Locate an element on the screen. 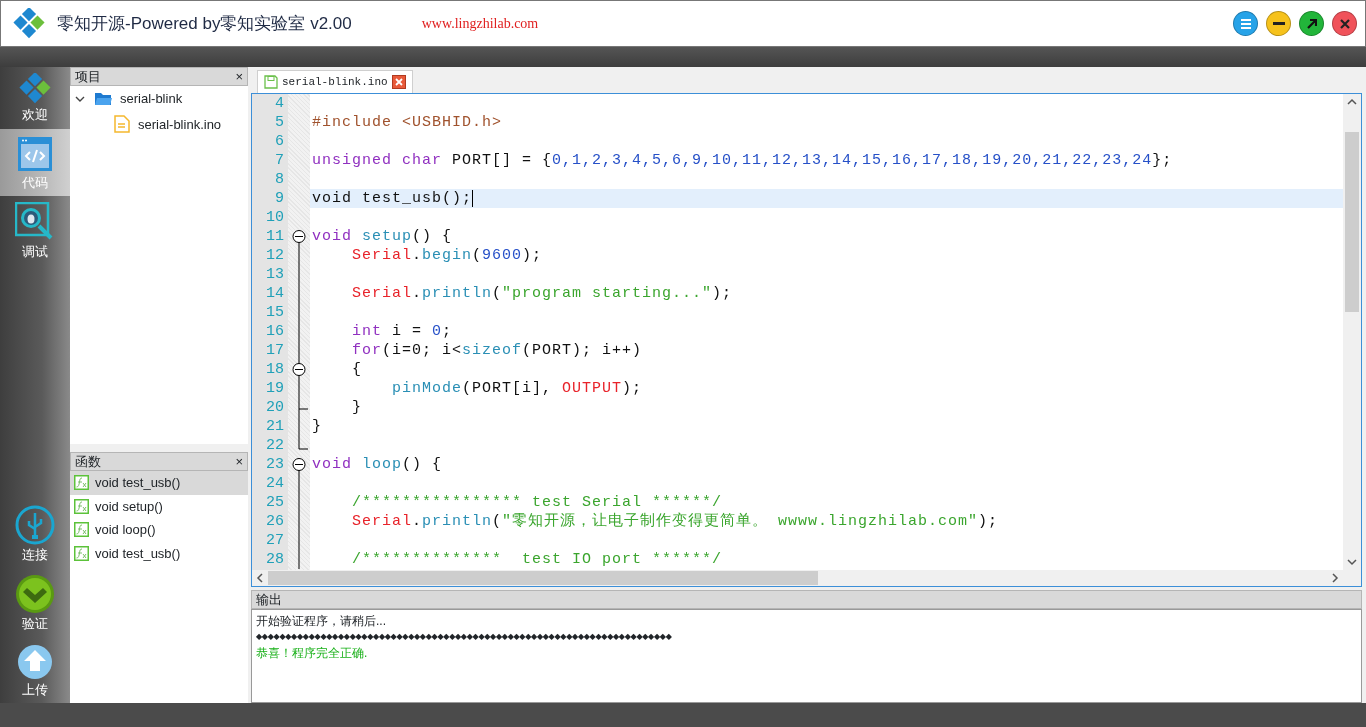 This screenshot has height=727, width=1366. function-item: void loop() is located at coordinates (159, 530).